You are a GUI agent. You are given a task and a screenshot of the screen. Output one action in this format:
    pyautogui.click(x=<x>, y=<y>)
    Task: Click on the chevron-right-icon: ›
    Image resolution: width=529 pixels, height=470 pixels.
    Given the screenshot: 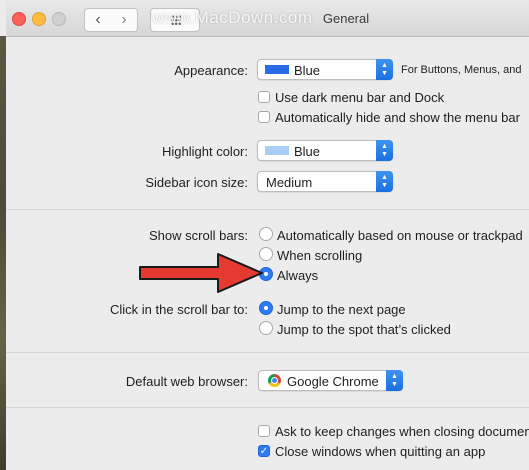 What is the action you would take?
    pyautogui.click(x=124, y=19)
    